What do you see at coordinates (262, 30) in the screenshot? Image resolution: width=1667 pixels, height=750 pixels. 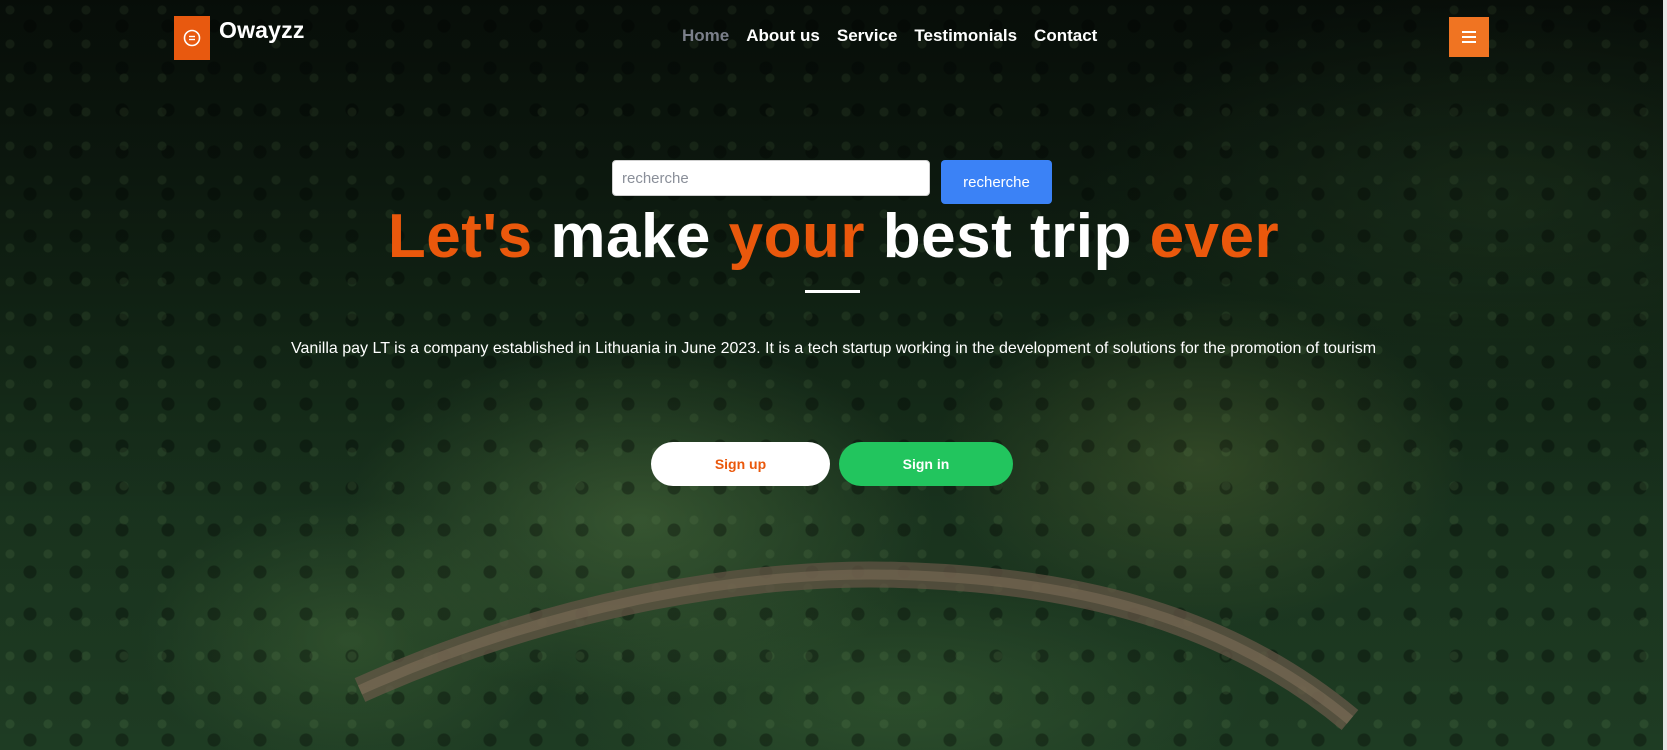 I see `brand-name: Owayzz` at bounding box center [262, 30].